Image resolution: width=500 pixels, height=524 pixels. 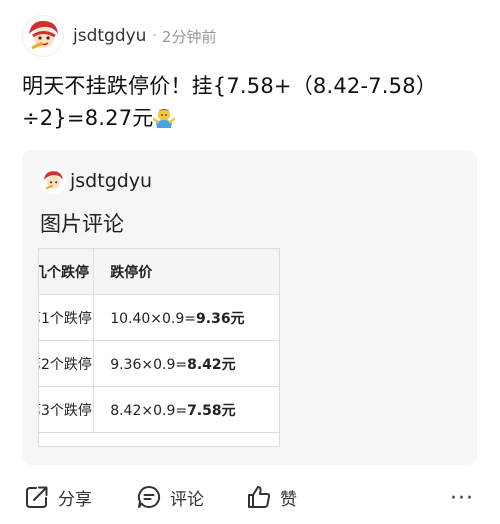 What do you see at coordinates (187, 499) in the screenshot?
I see `comment-label: 评论` at bounding box center [187, 499].